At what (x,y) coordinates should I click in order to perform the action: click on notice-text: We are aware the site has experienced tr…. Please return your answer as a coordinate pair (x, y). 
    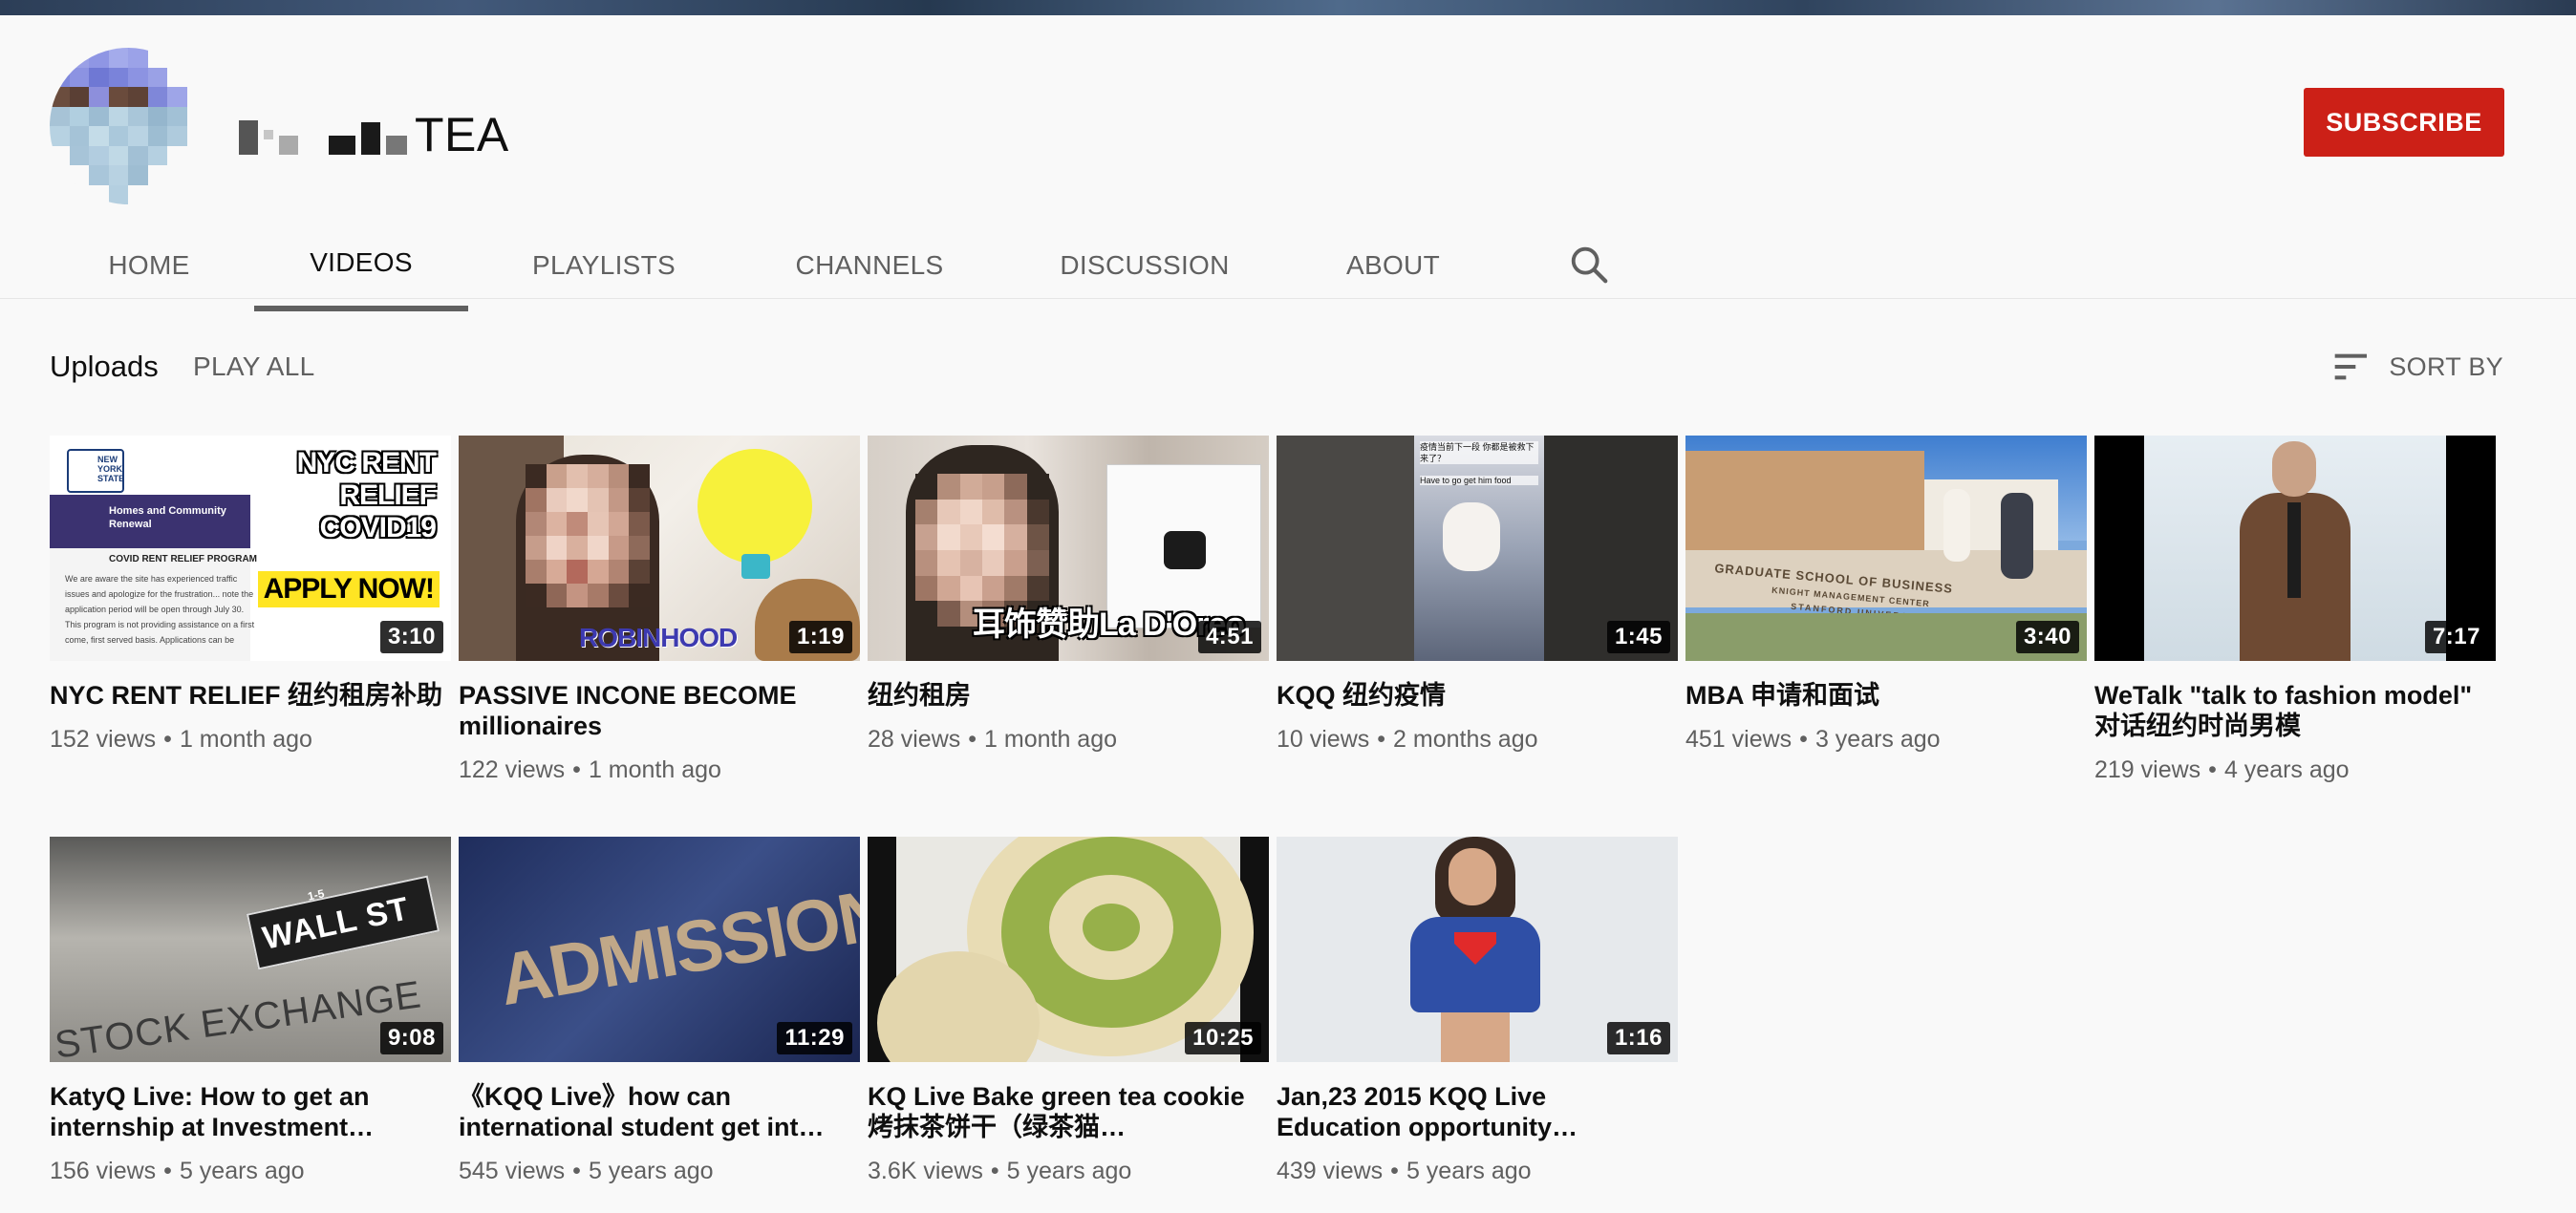
    Looking at the image, I should click on (160, 610).